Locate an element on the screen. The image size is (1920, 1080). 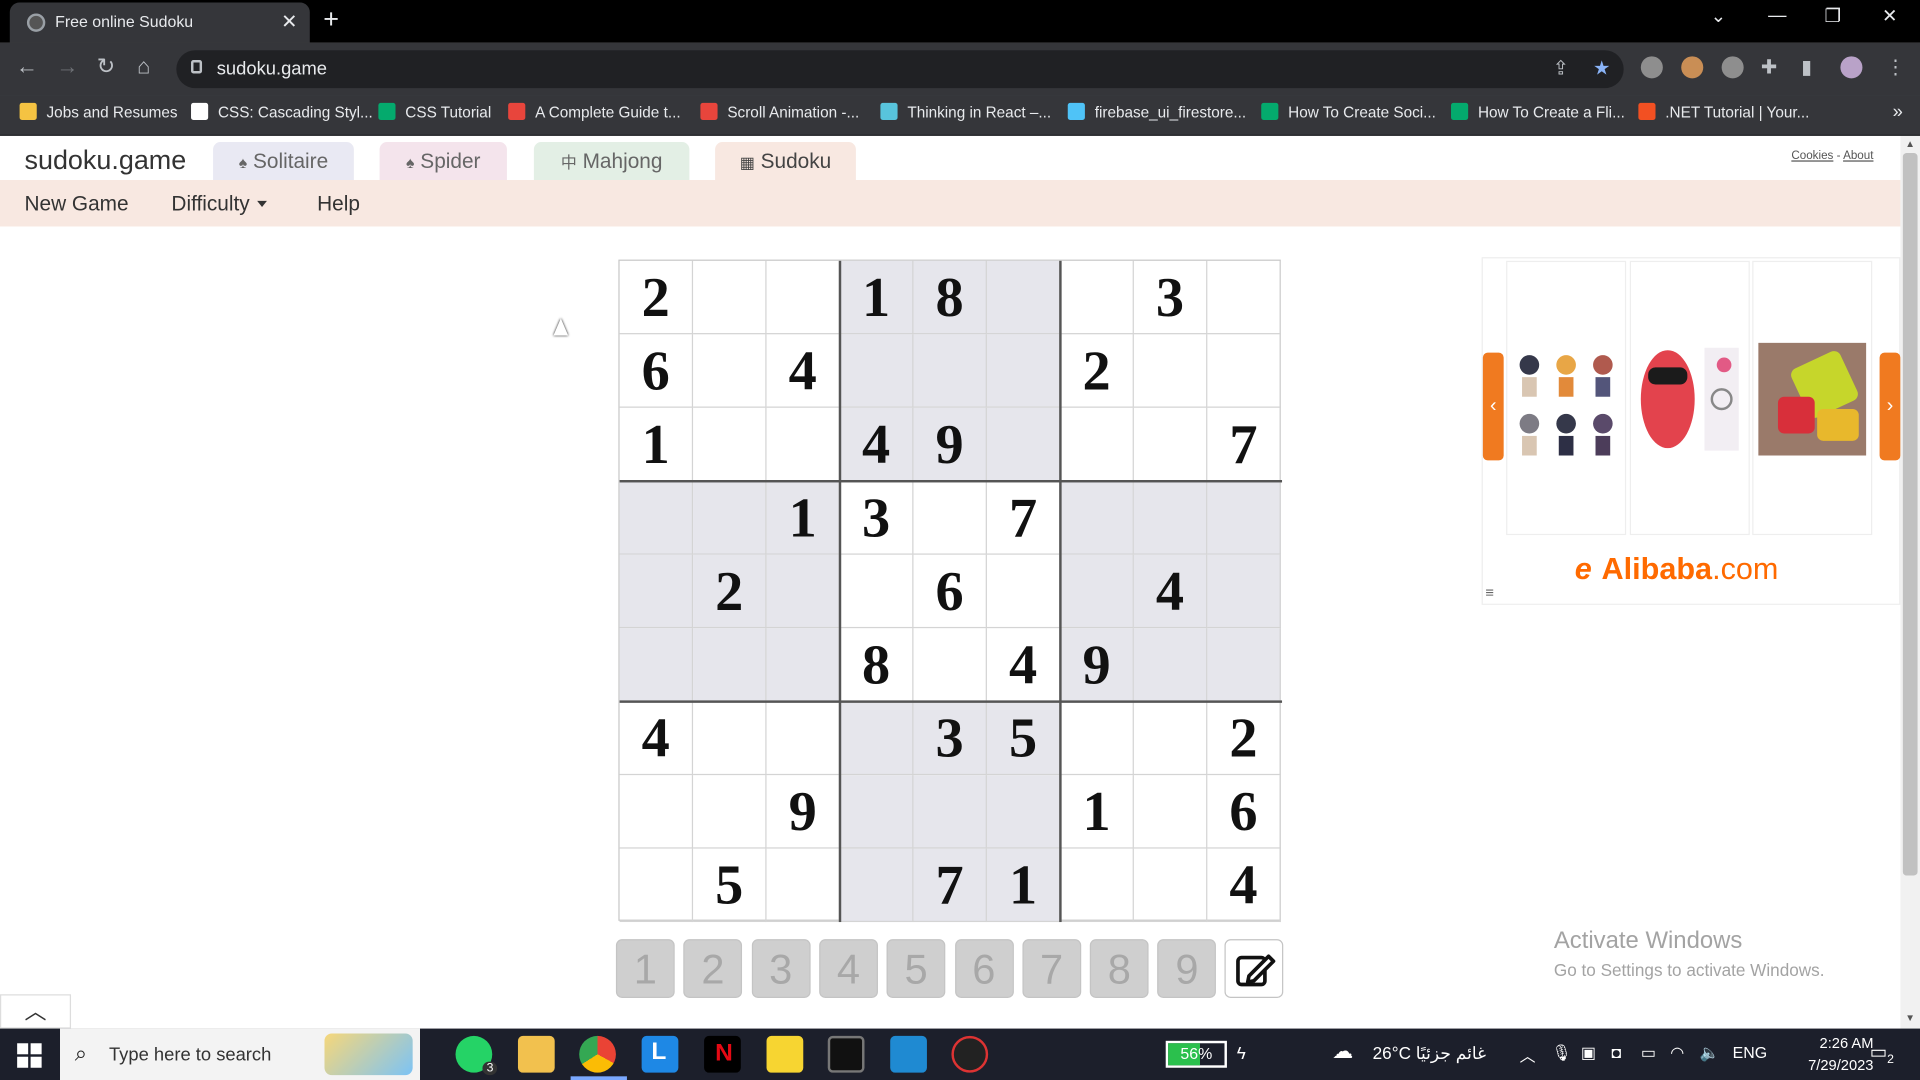
ad-prev-arrow: ‹ is located at coordinates (1493, 406).